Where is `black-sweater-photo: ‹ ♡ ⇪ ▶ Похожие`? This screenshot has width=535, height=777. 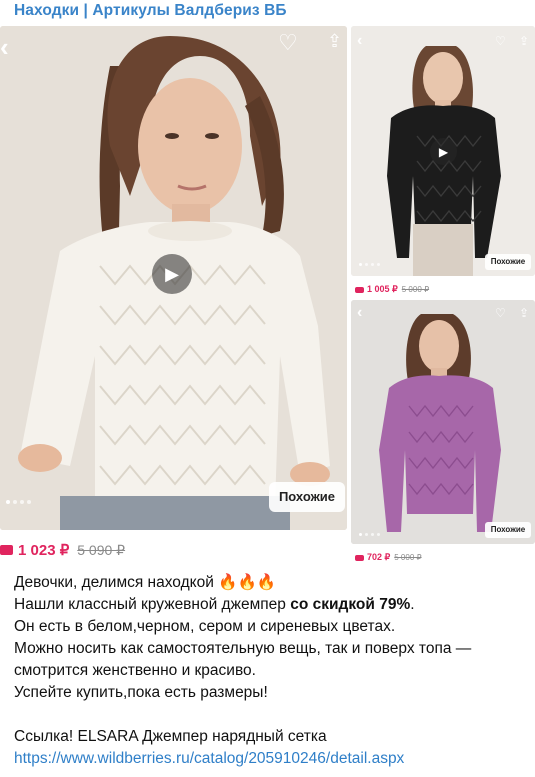
black-sweater-photo: ‹ ♡ ⇪ ▶ Похожие is located at coordinates (443, 151).